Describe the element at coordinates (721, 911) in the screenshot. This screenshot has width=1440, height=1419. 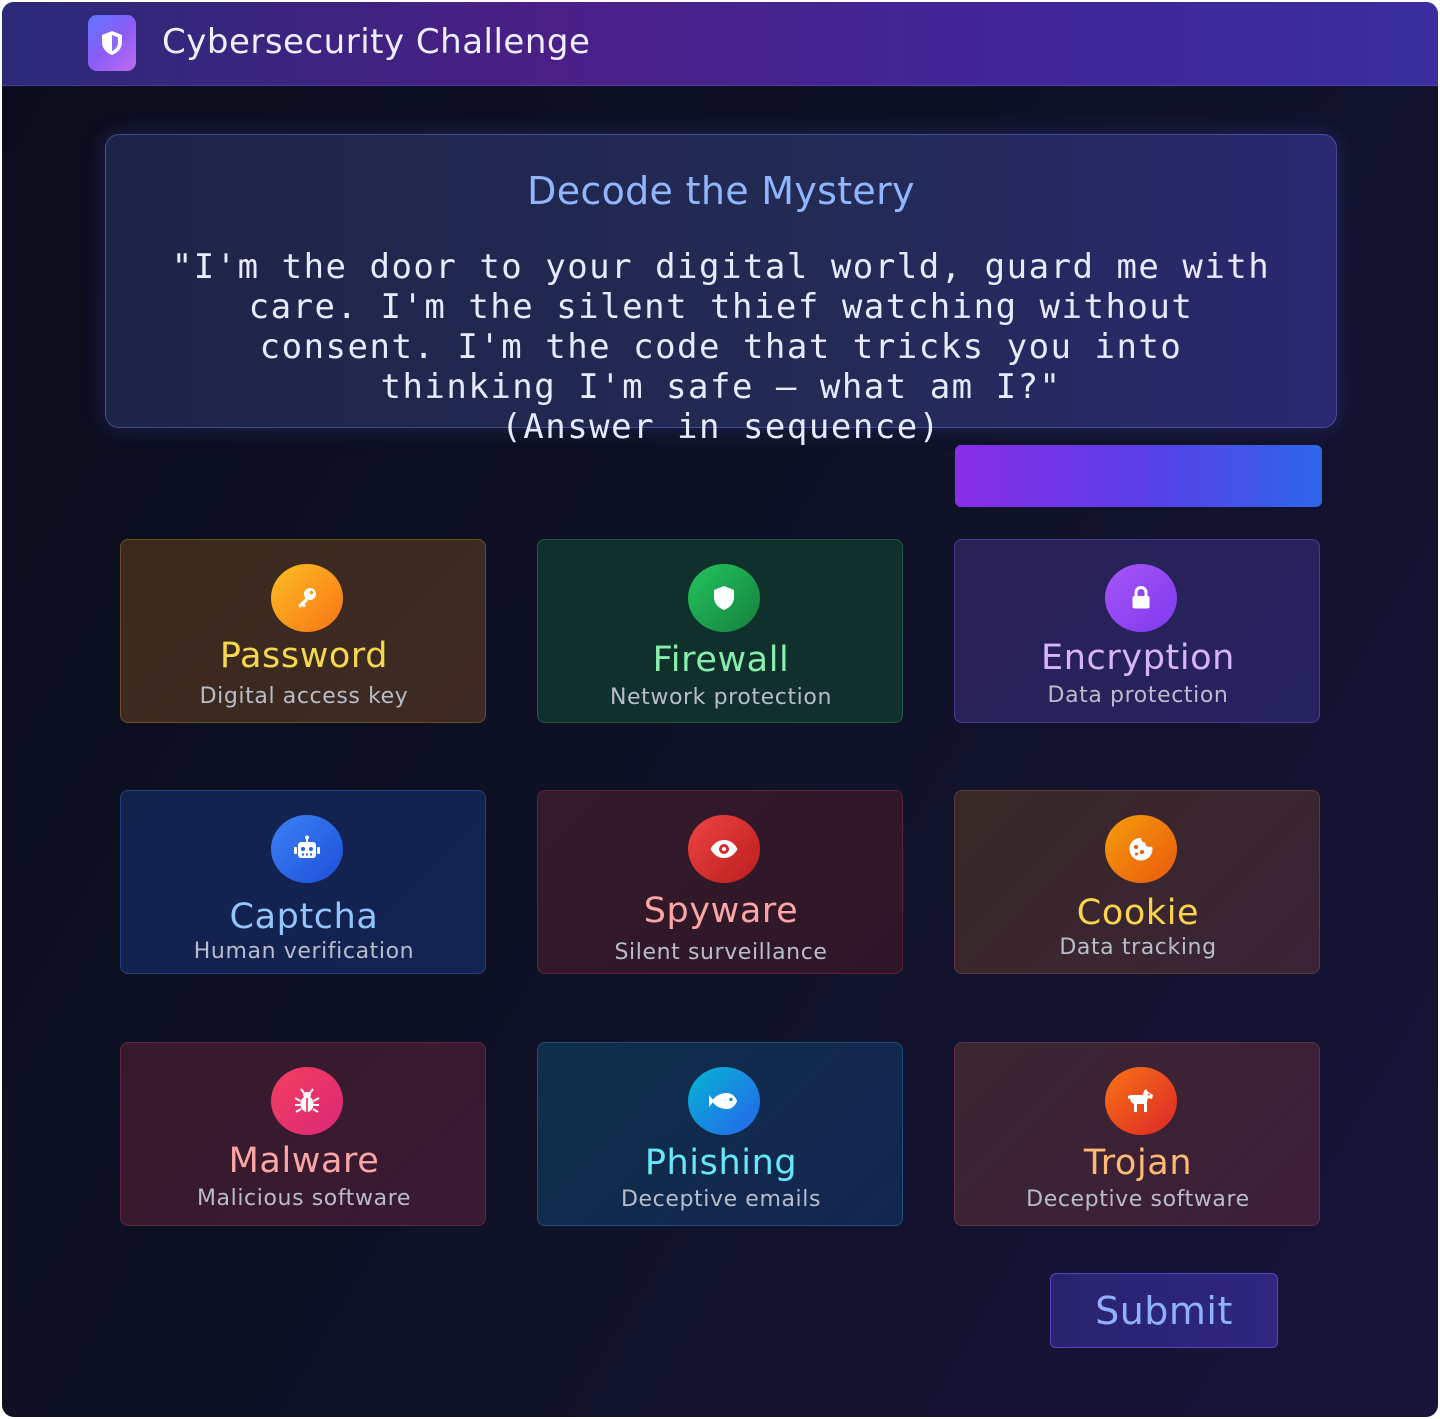
I see `tile-name: Spyware` at that location.